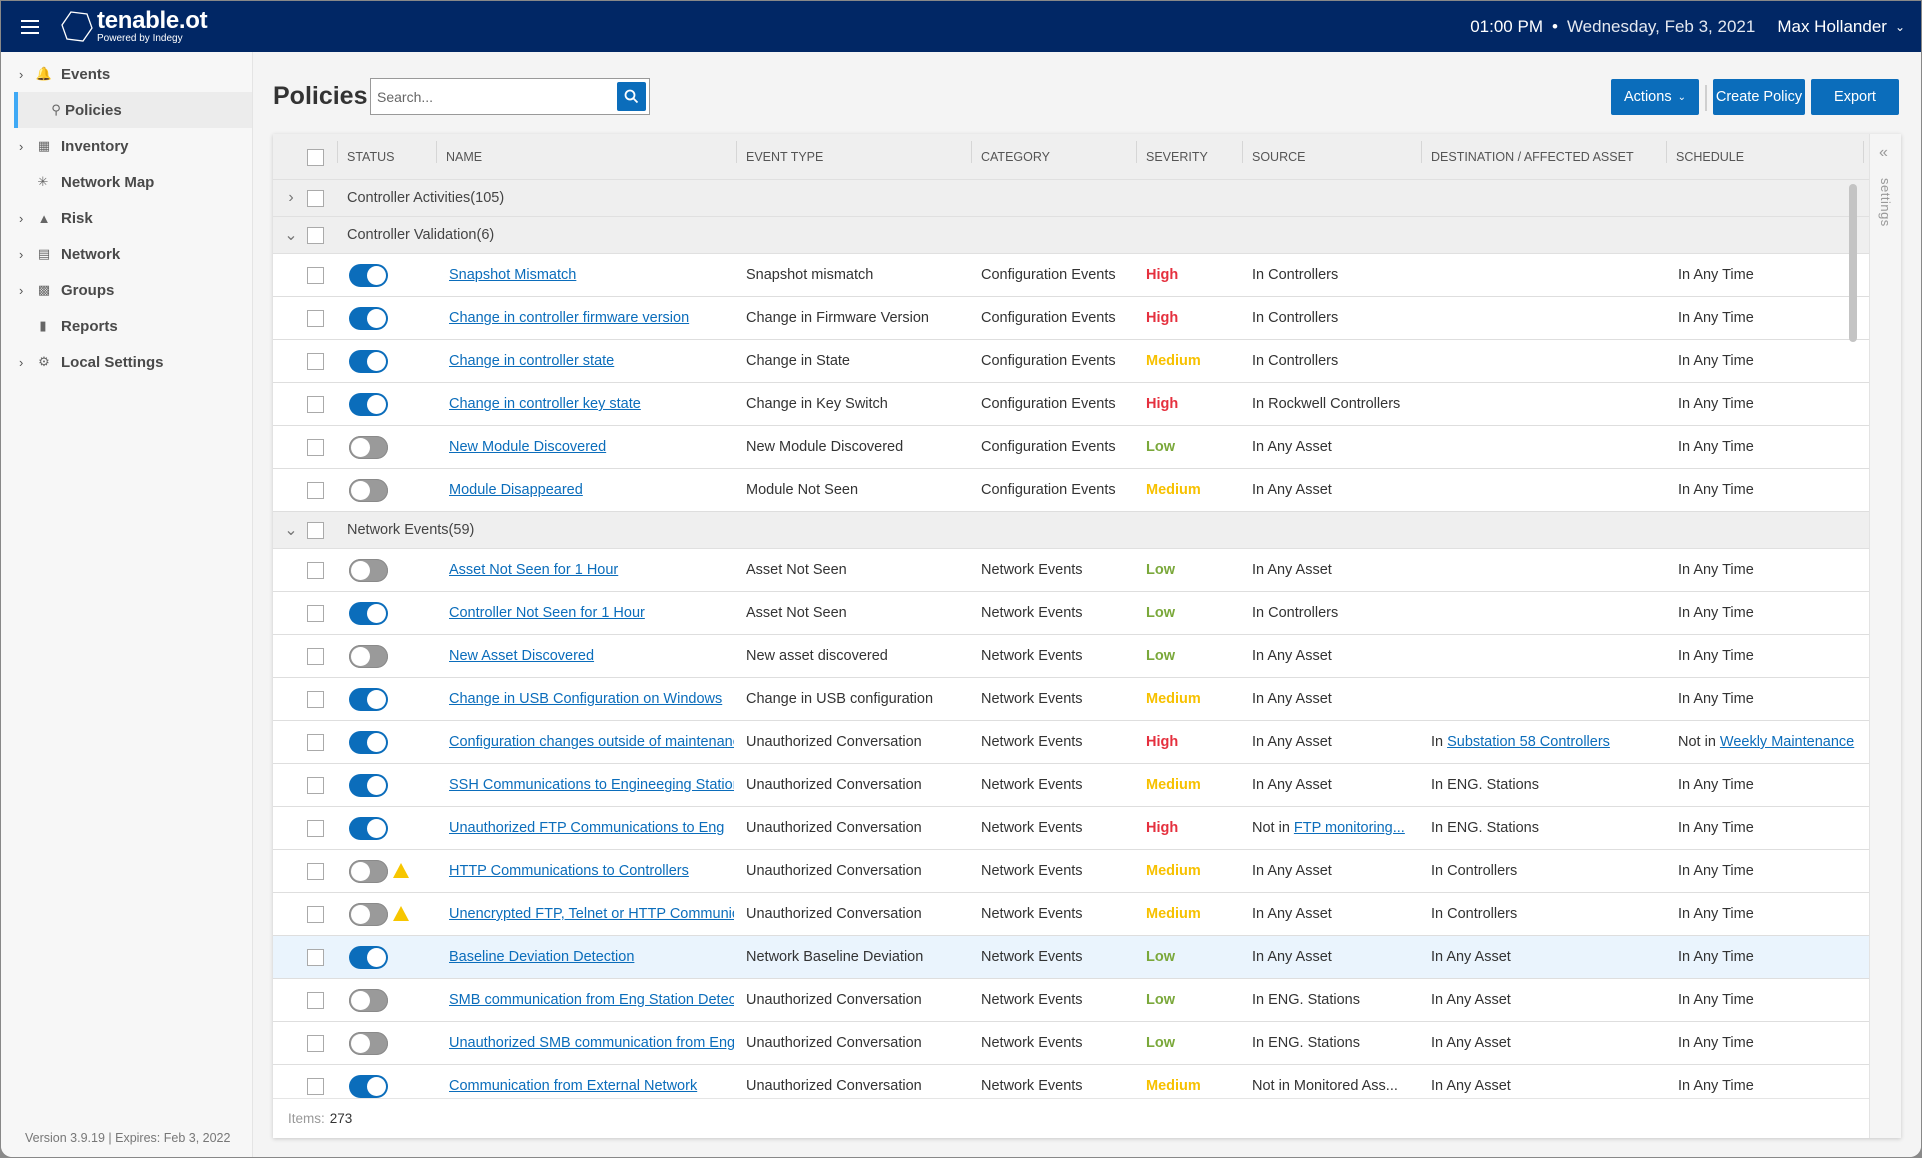 The width and height of the screenshot is (1922, 1158). Describe the element at coordinates (512, 275) in the screenshot. I see `policy-name-link: Snapshot Mismatch` at that location.